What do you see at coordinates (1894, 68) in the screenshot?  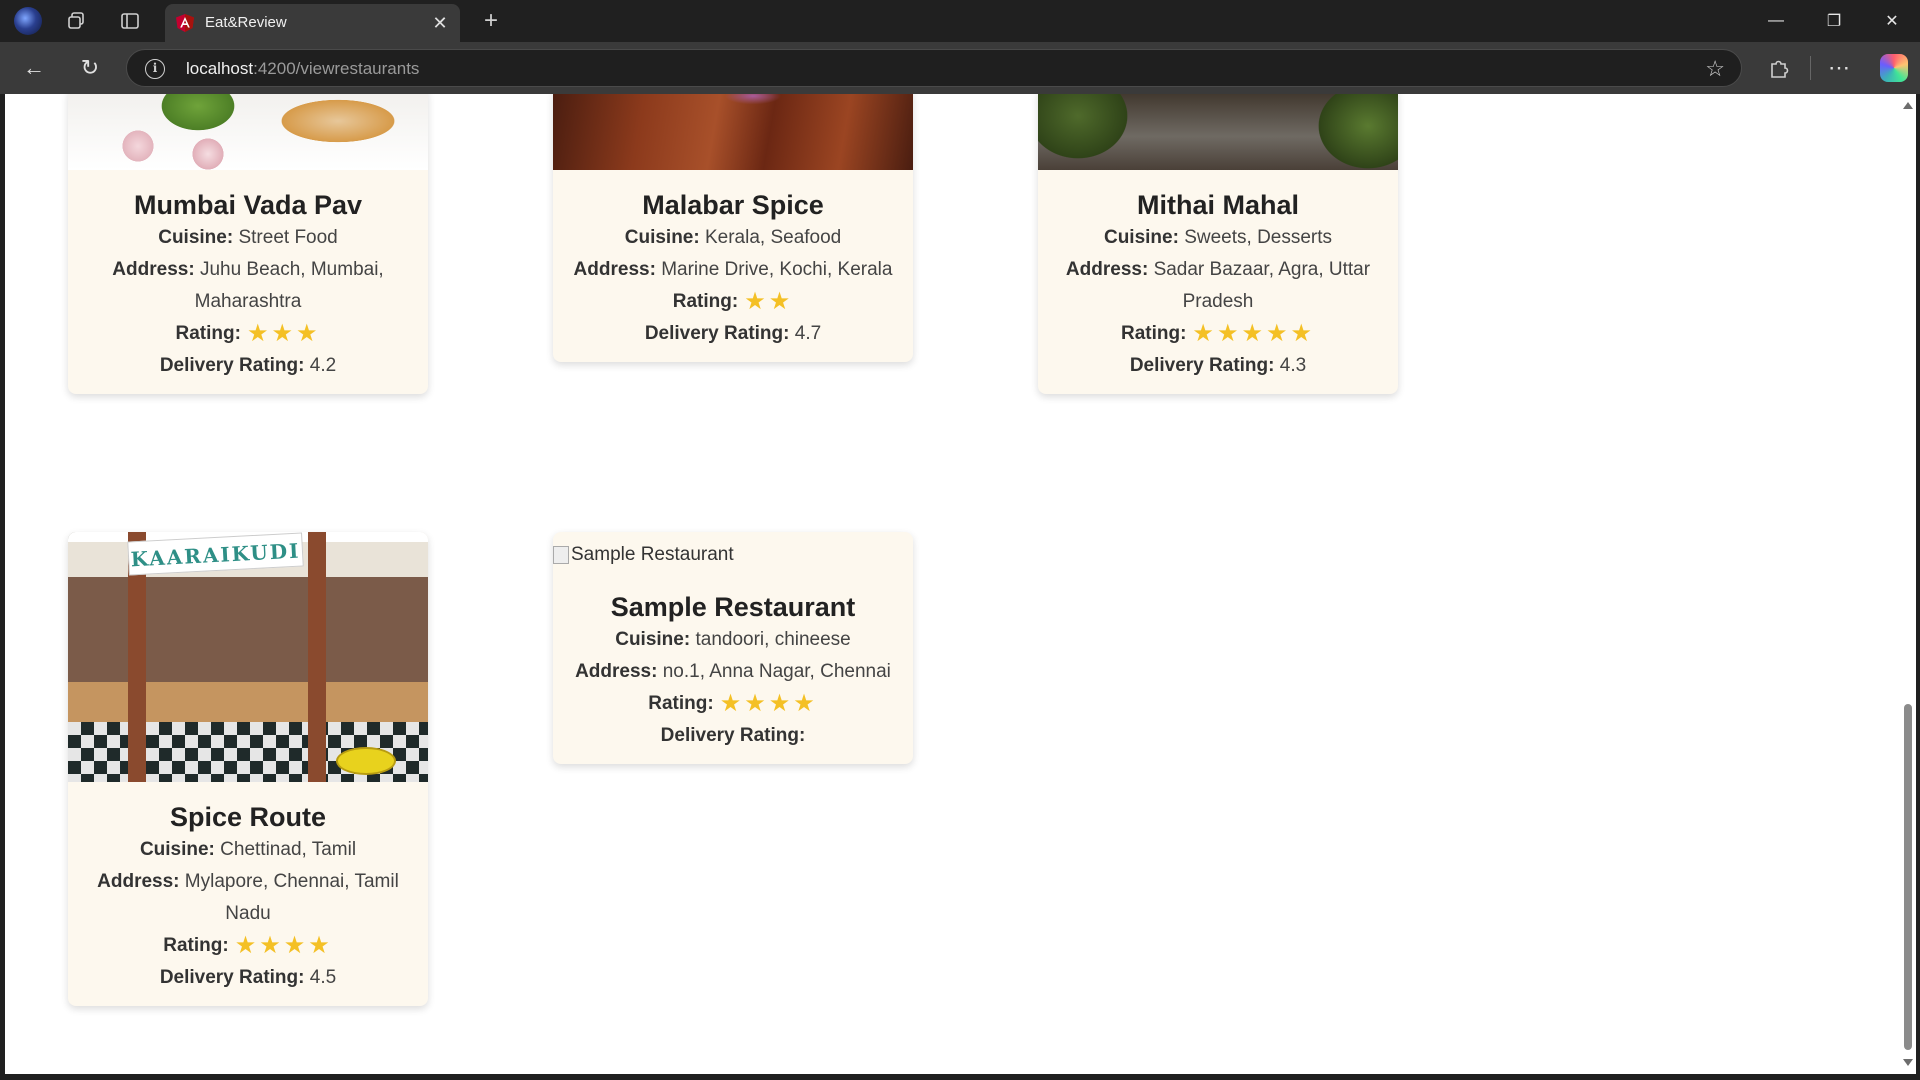 I see `copilot-icon` at bounding box center [1894, 68].